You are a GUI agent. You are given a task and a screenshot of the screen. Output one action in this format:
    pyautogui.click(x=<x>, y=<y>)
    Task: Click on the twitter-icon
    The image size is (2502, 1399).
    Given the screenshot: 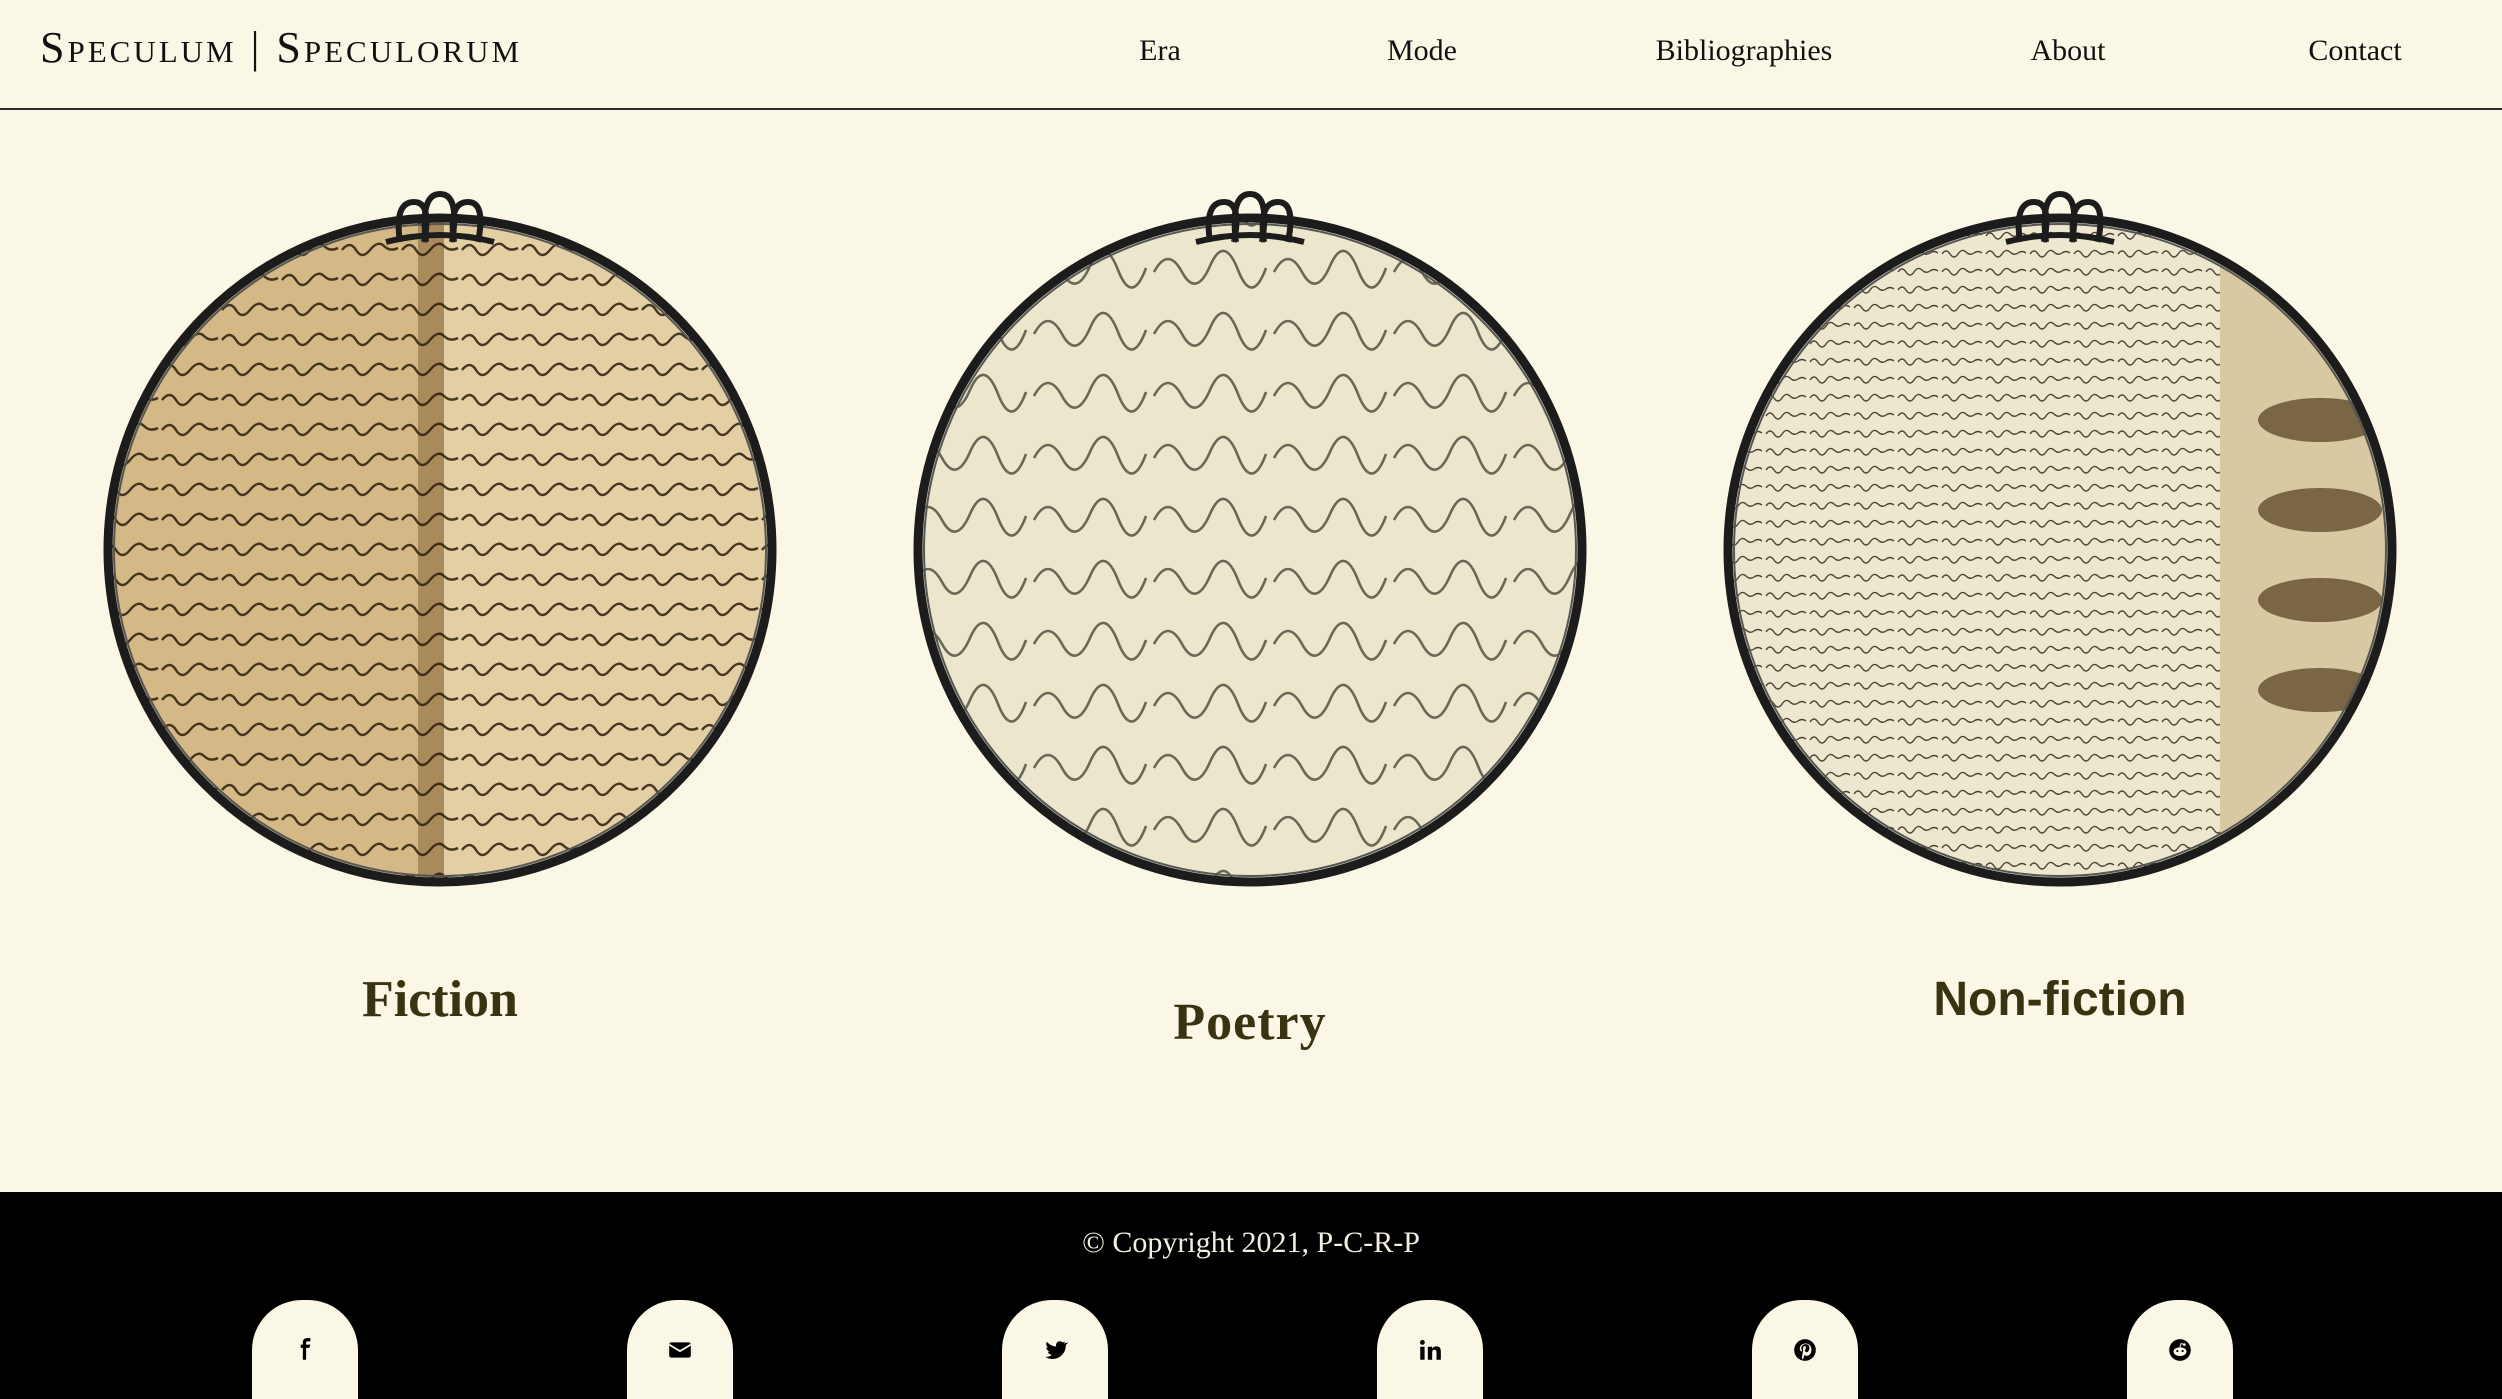 What is the action you would take?
    pyautogui.click(x=1056, y=1349)
    